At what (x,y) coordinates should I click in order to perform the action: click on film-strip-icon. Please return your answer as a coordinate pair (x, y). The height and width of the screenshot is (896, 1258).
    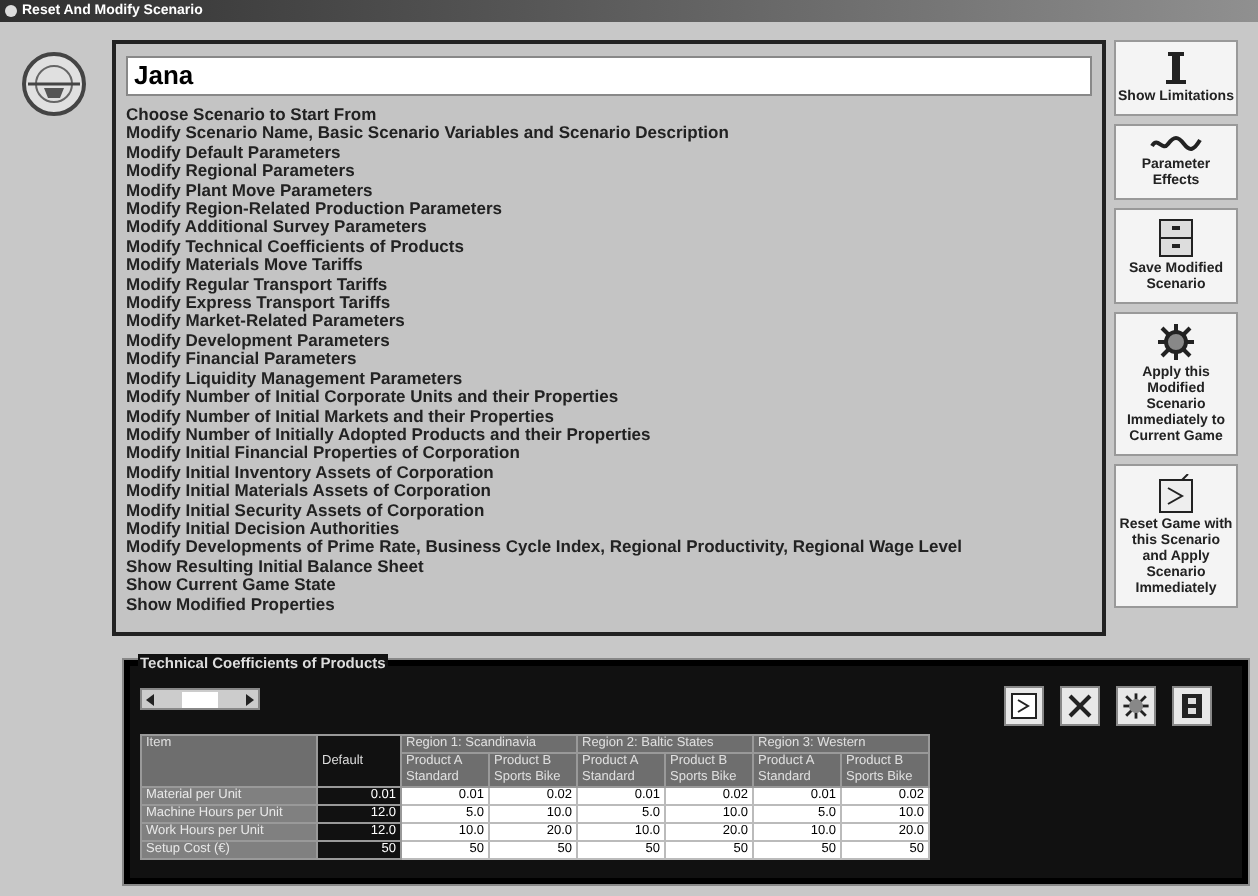
    Looking at the image, I should click on (1192, 706).